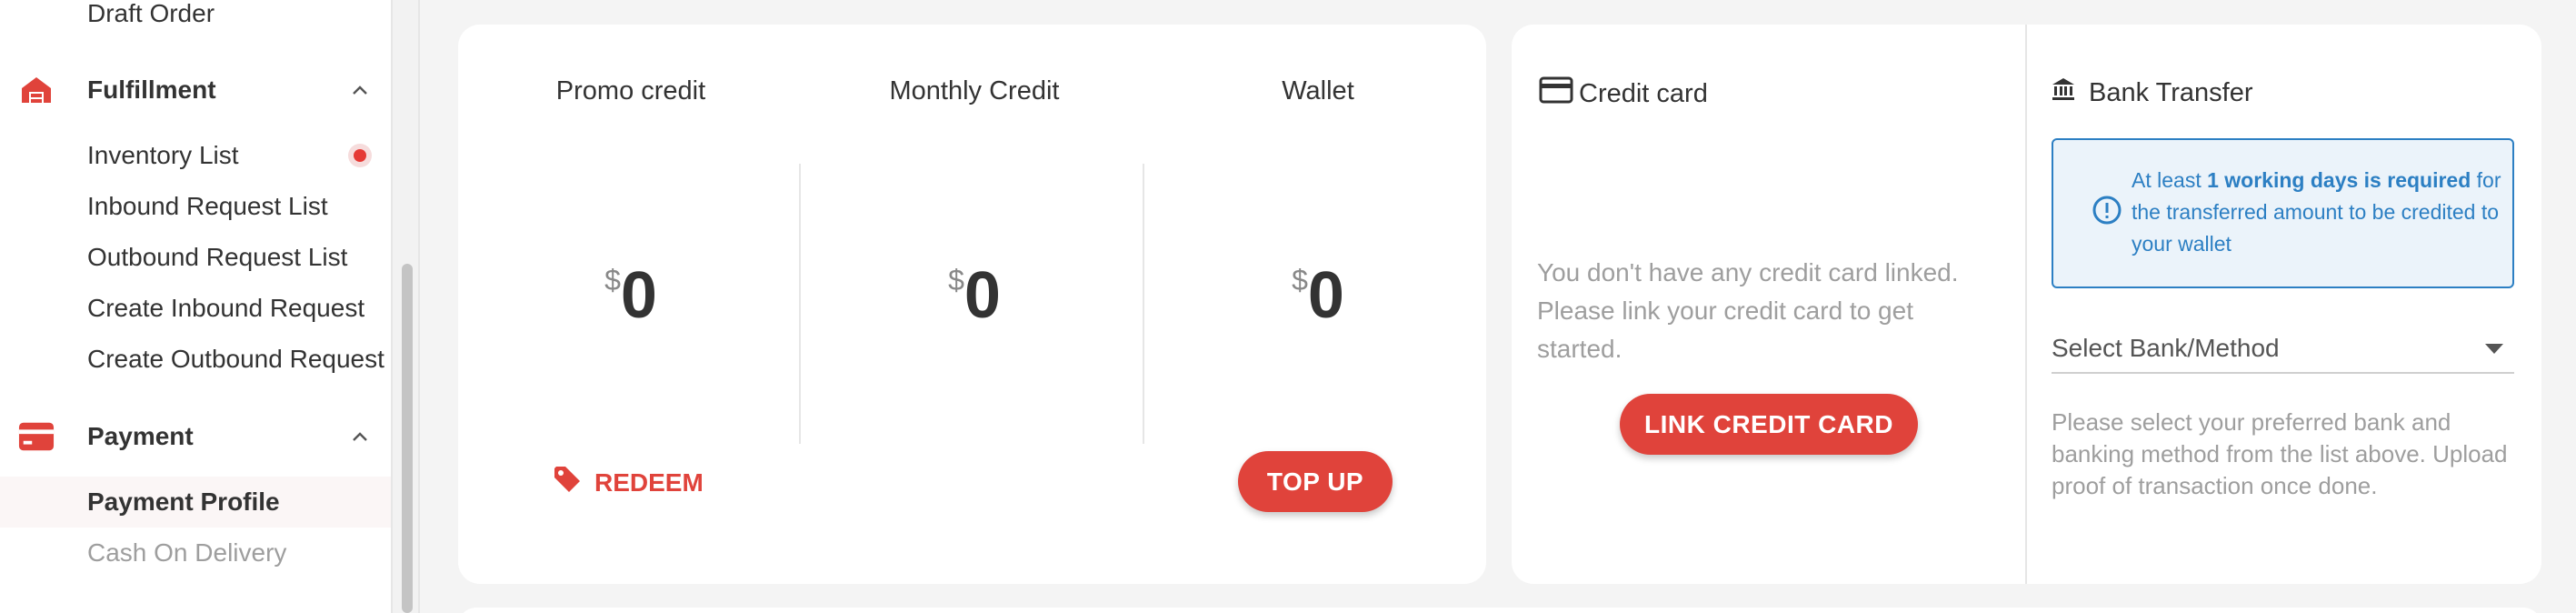 The image size is (2576, 613). What do you see at coordinates (649, 482) in the screenshot?
I see `redeem-label: REDEEM` at bounding box center [649, 482].